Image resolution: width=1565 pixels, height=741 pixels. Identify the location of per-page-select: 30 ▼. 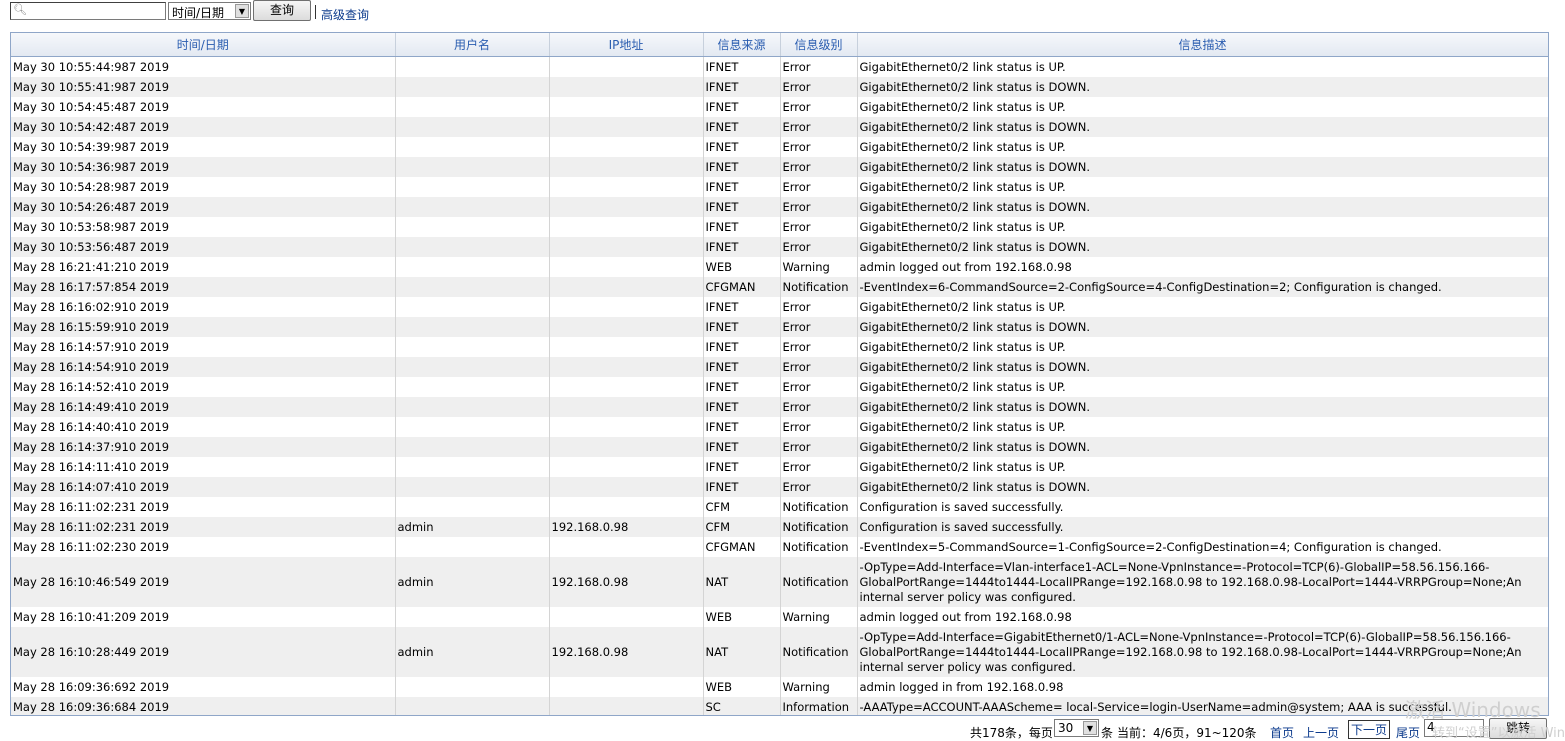
(1076, 728).